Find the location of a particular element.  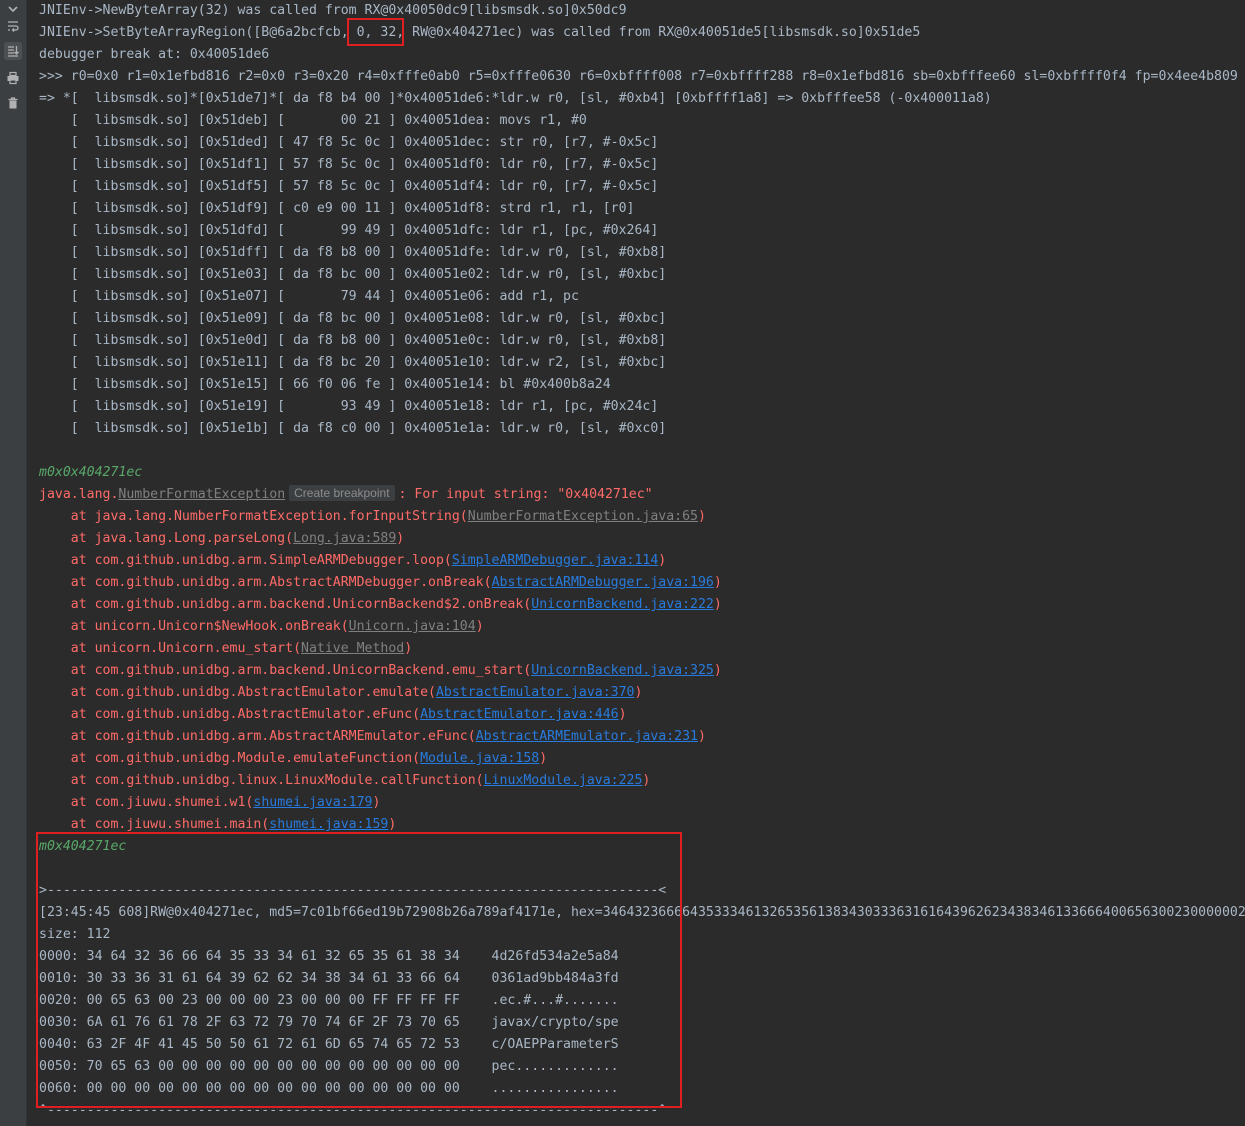

source-link: SimpleARMDebugger.java:114 is located at coordinates (555, 560).